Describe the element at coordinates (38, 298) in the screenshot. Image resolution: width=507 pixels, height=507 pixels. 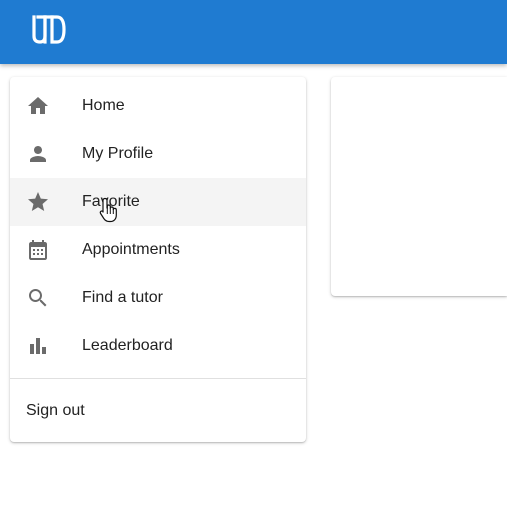
I see `search-icon` at that location.